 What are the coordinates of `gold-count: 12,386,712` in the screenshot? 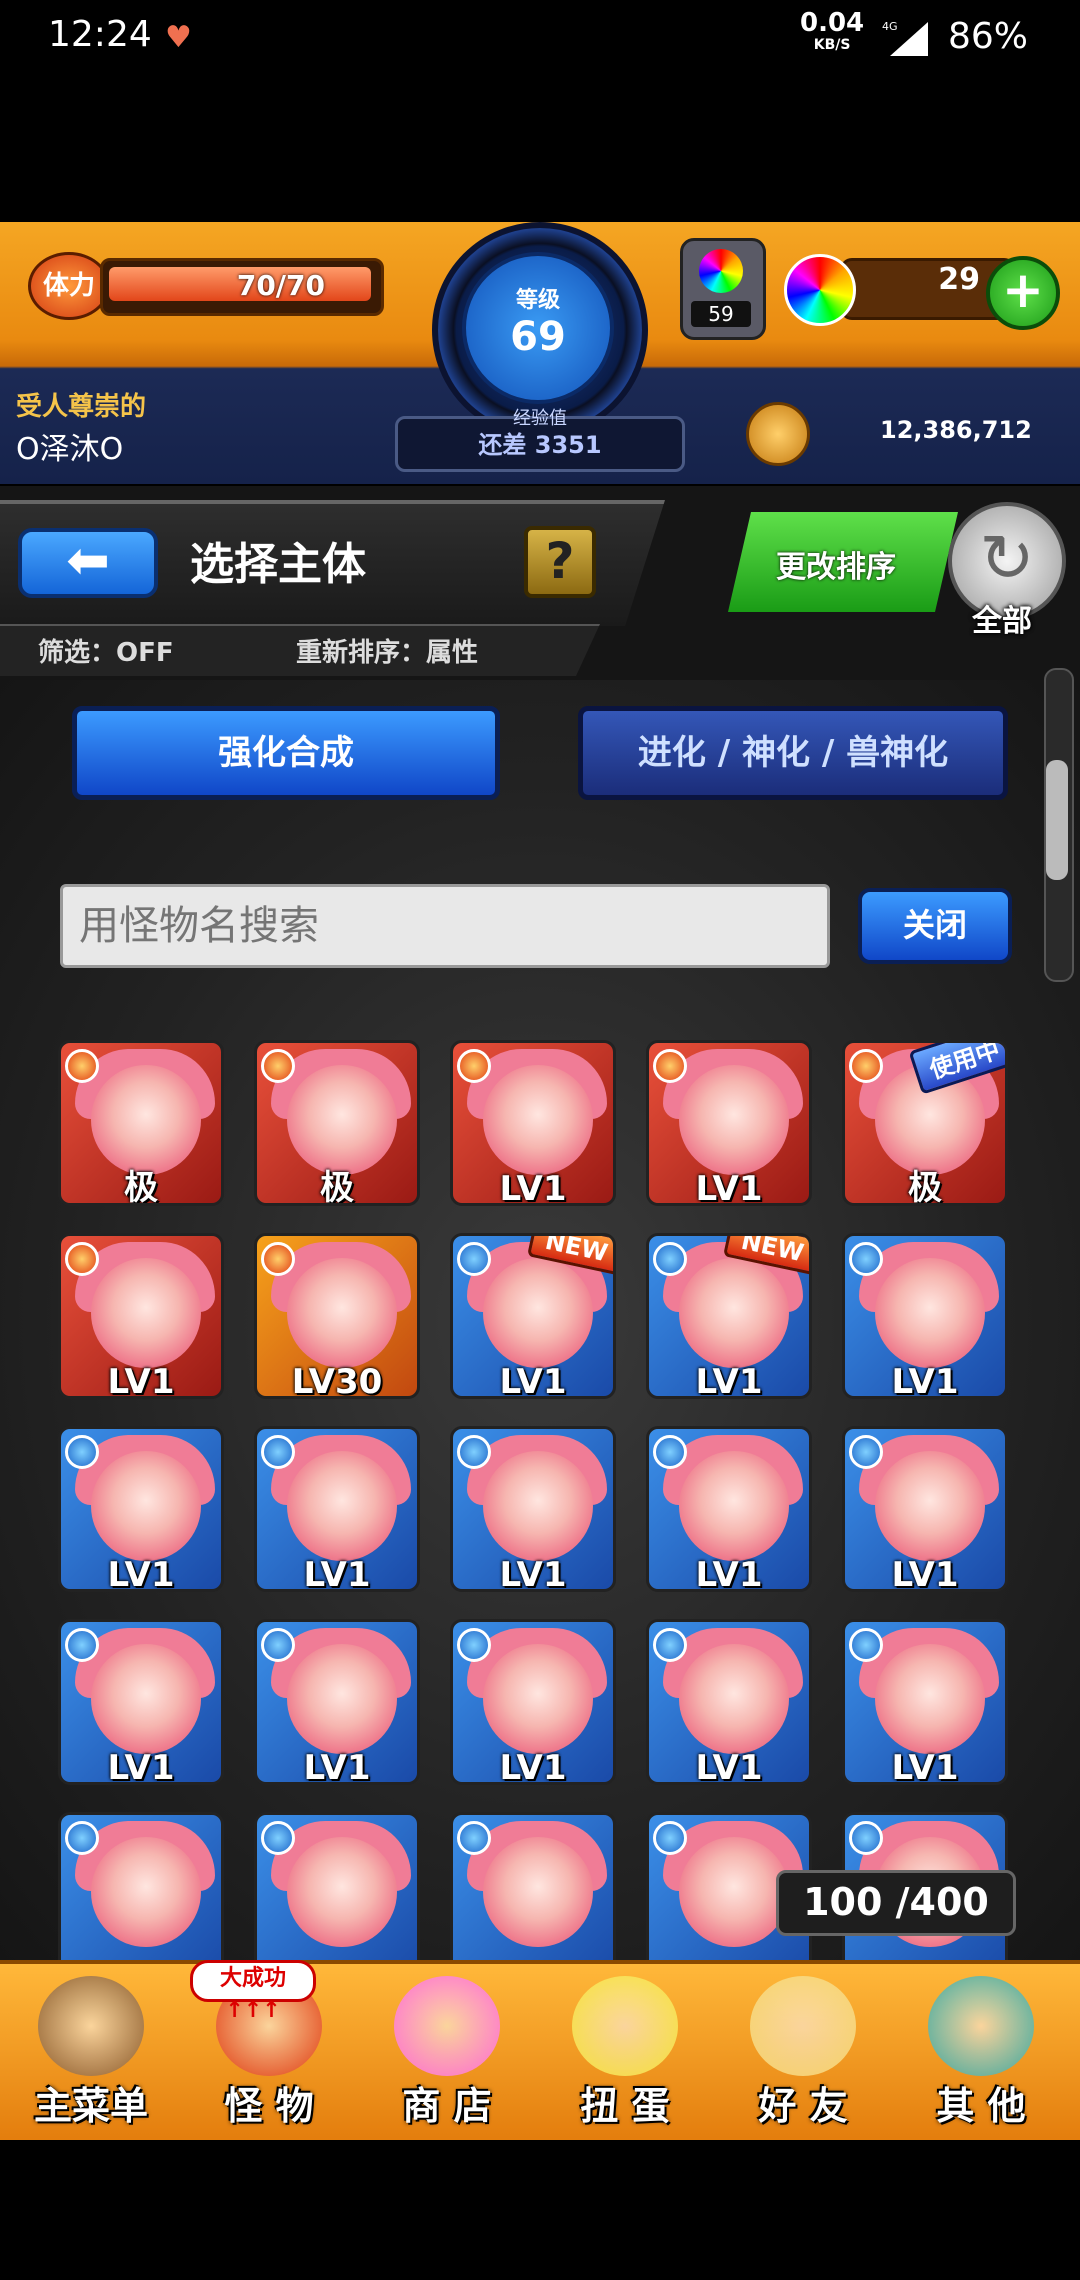 It's located at (956, 430).